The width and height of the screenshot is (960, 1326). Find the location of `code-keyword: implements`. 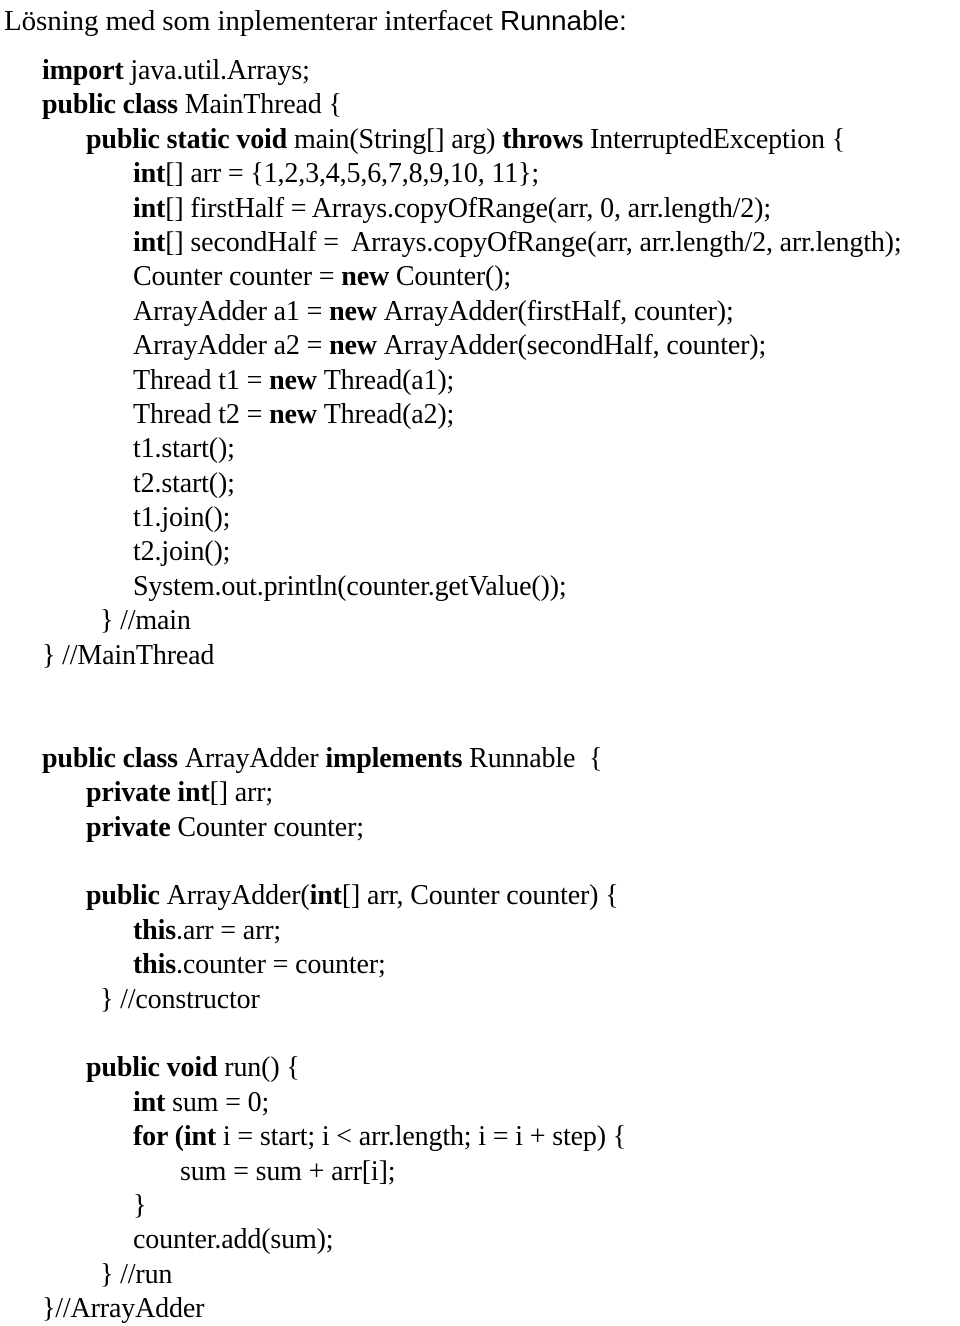

code-keyword: implements is located at coordinates (397, 758).